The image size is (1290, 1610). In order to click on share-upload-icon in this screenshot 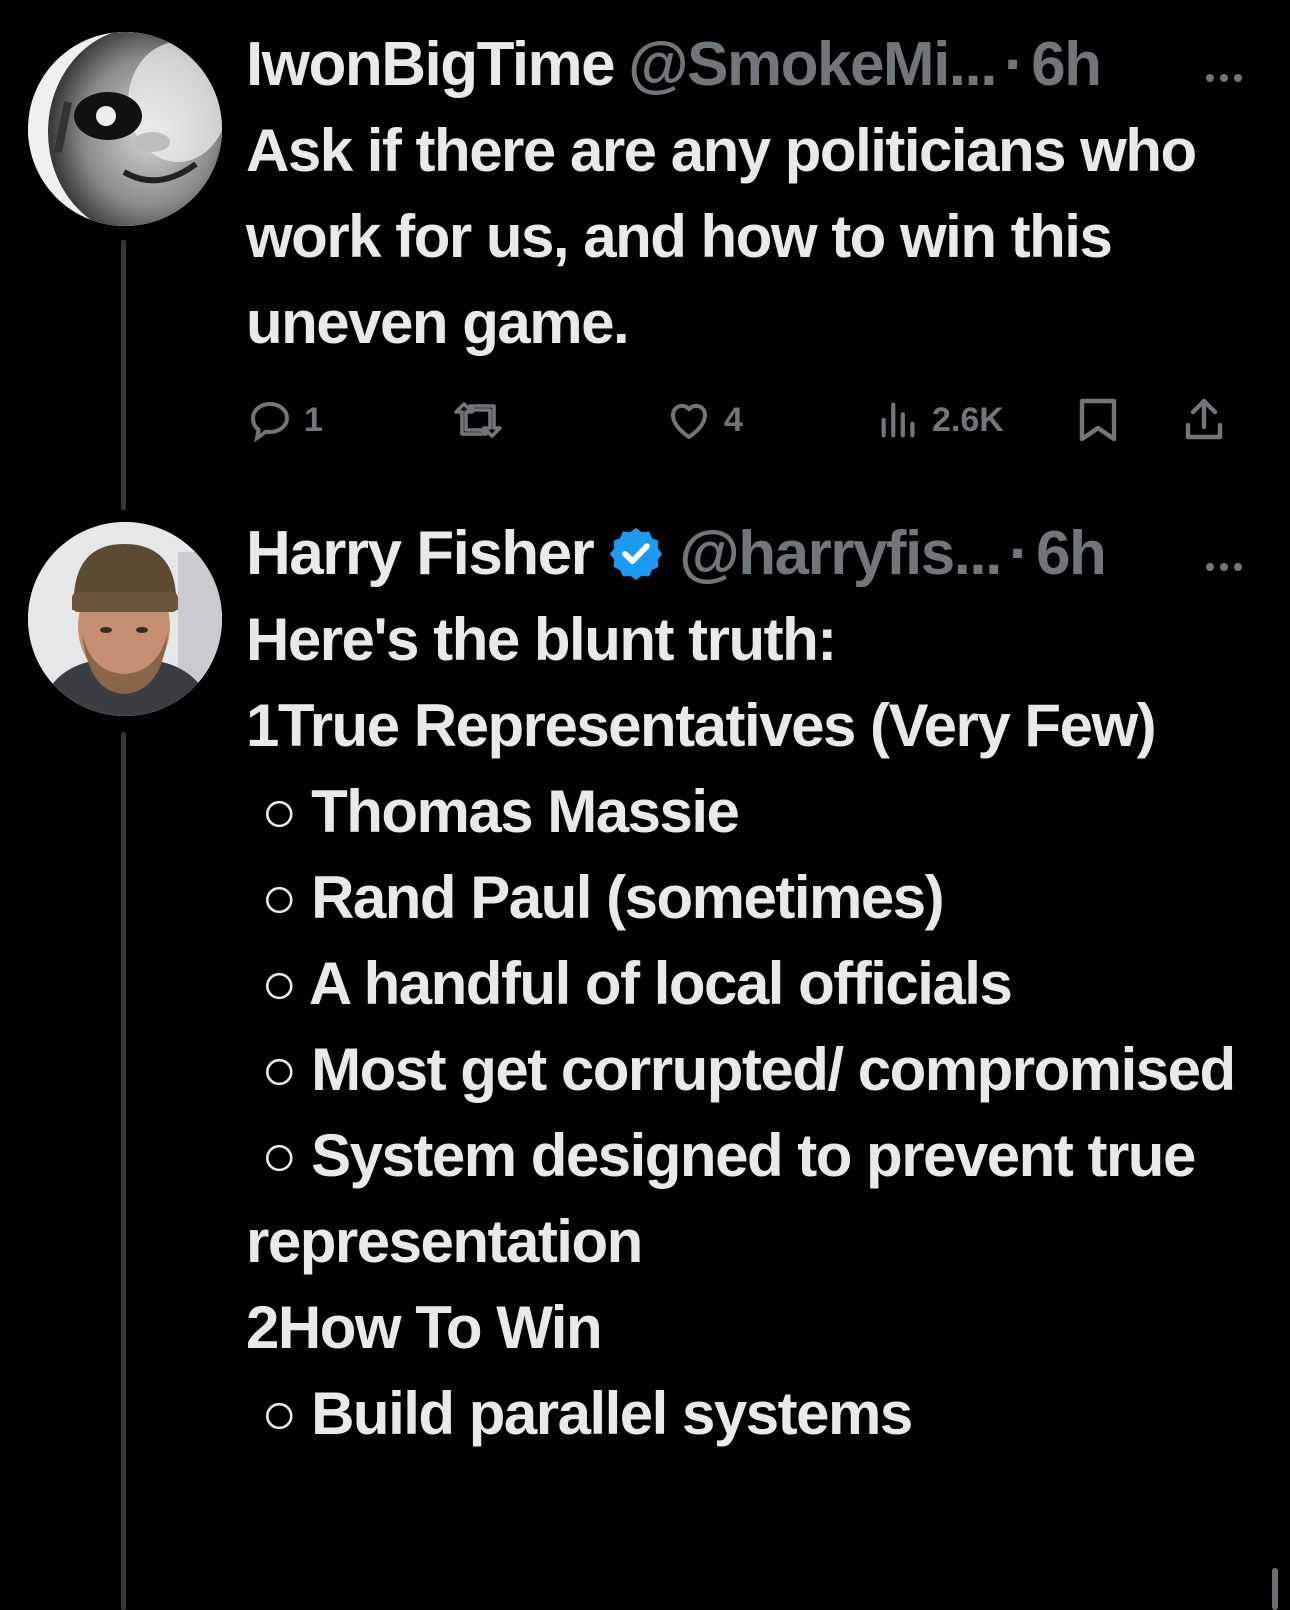, I will do `click(1204, 420)`.